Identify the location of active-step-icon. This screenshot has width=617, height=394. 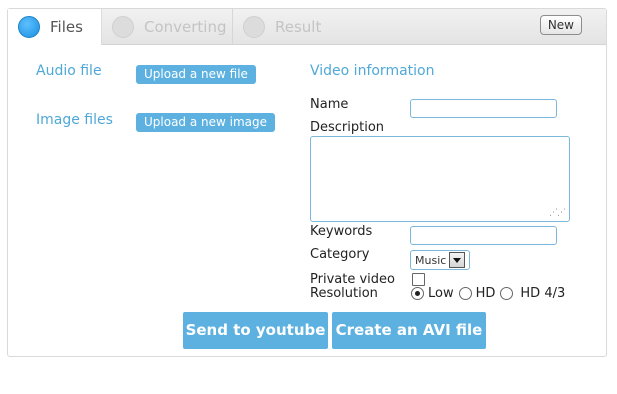
(29, 27).